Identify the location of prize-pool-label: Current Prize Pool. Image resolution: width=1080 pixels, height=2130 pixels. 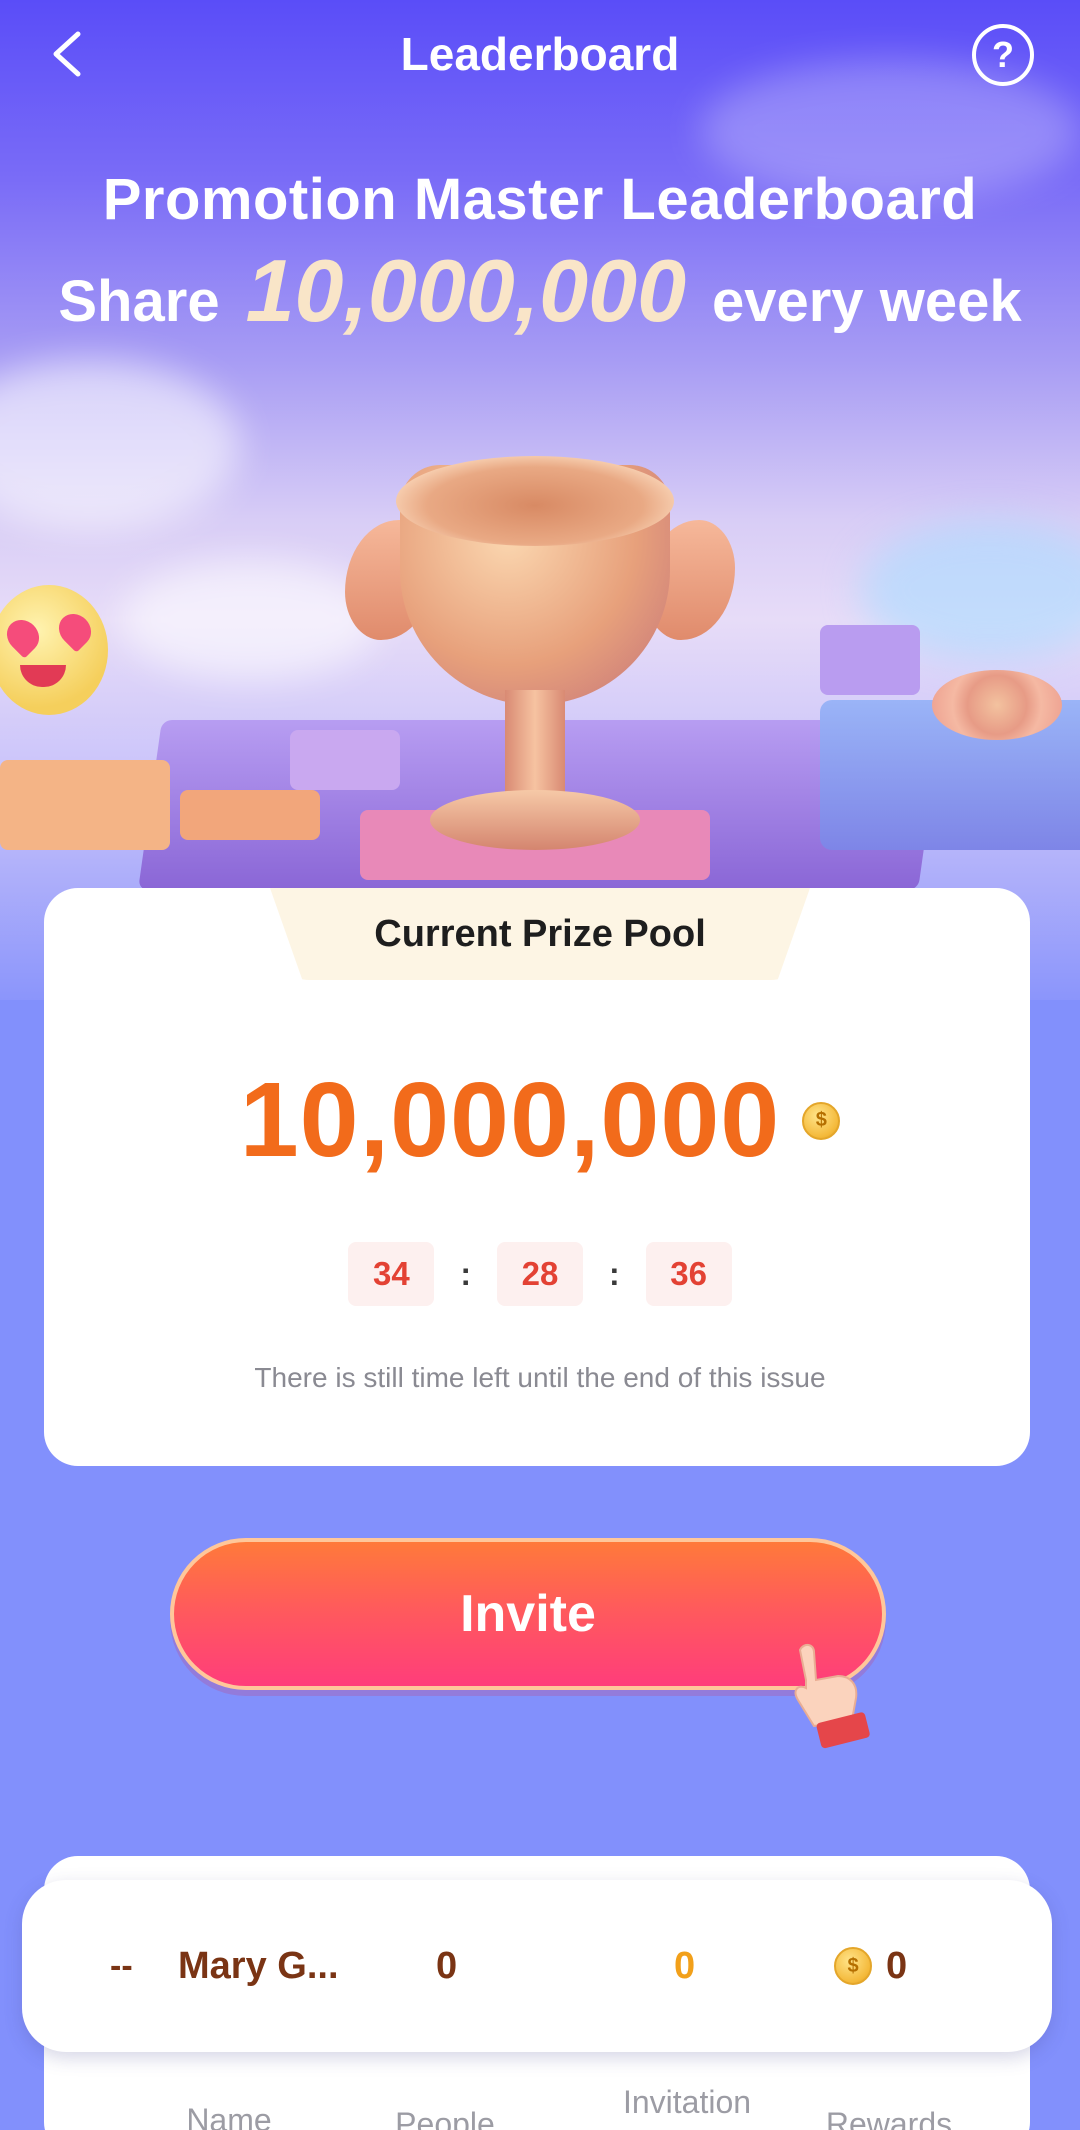
(540, 933).